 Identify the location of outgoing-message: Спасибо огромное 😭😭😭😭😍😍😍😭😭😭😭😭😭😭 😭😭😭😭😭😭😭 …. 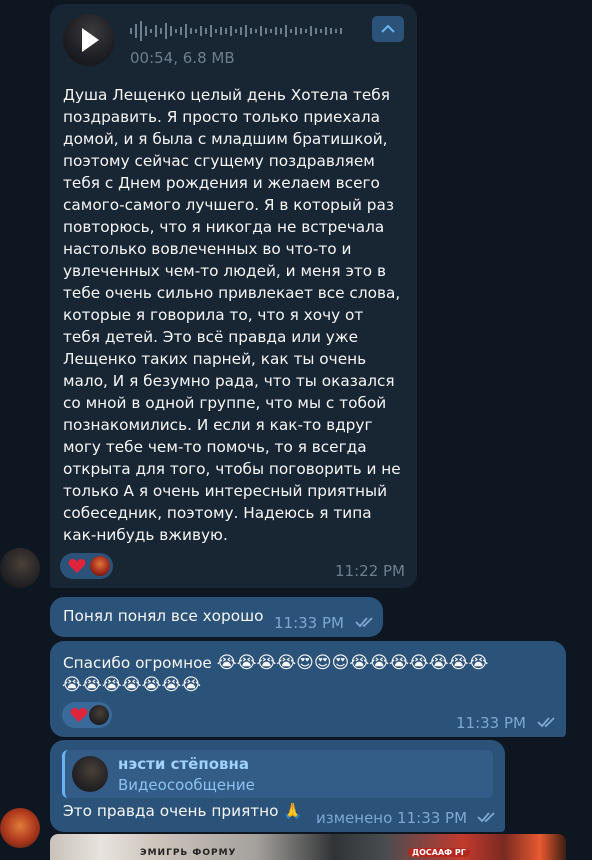
(308, 689).